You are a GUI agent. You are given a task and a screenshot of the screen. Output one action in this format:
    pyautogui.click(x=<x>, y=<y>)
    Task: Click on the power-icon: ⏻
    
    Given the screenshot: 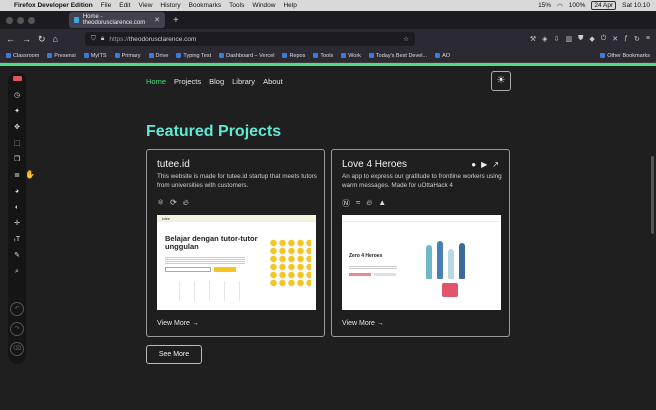 What is the action you would take?
    pyautogui.click(x=604, y=39)
    